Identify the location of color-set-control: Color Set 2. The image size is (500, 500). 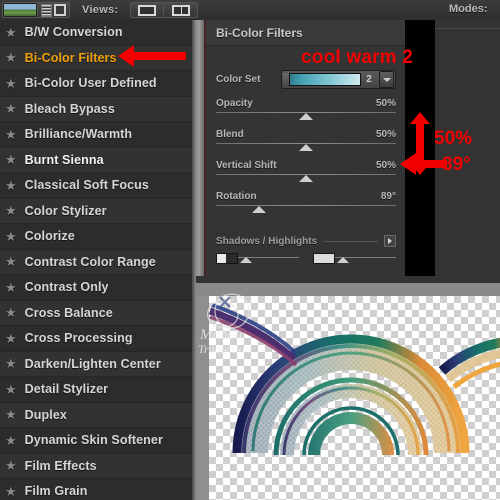
(306, 79).